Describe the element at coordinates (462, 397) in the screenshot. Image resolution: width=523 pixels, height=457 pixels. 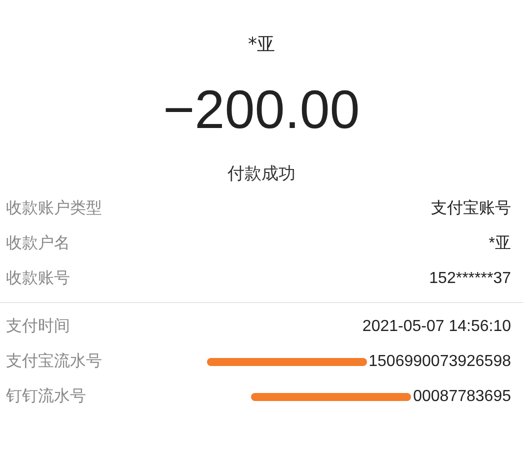
I see `field-value: 00087783695` at that location.